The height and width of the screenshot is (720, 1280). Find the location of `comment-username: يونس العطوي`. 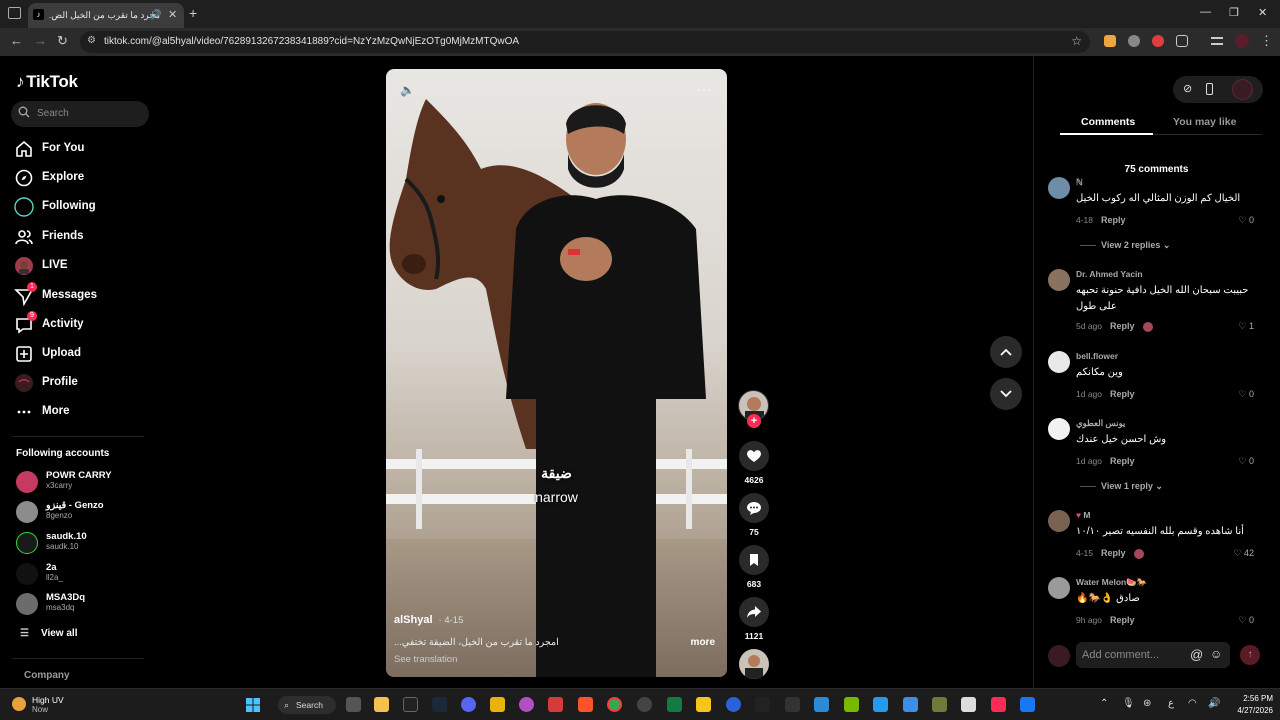

comment-username: يونس العطوي is located at coordinates (1100, 423).